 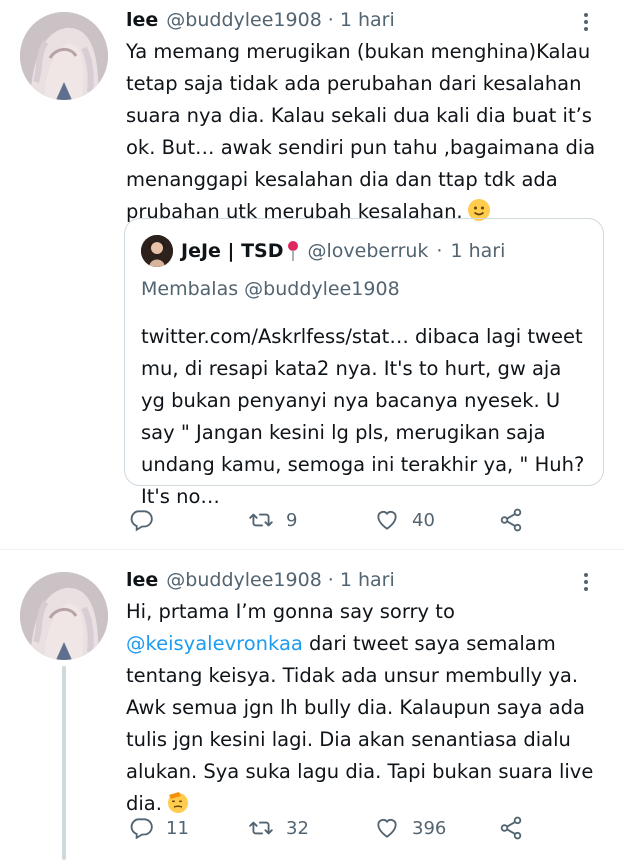 I want to click on quoted-author-handle: @loveberruk, so click(x=368, y=251).